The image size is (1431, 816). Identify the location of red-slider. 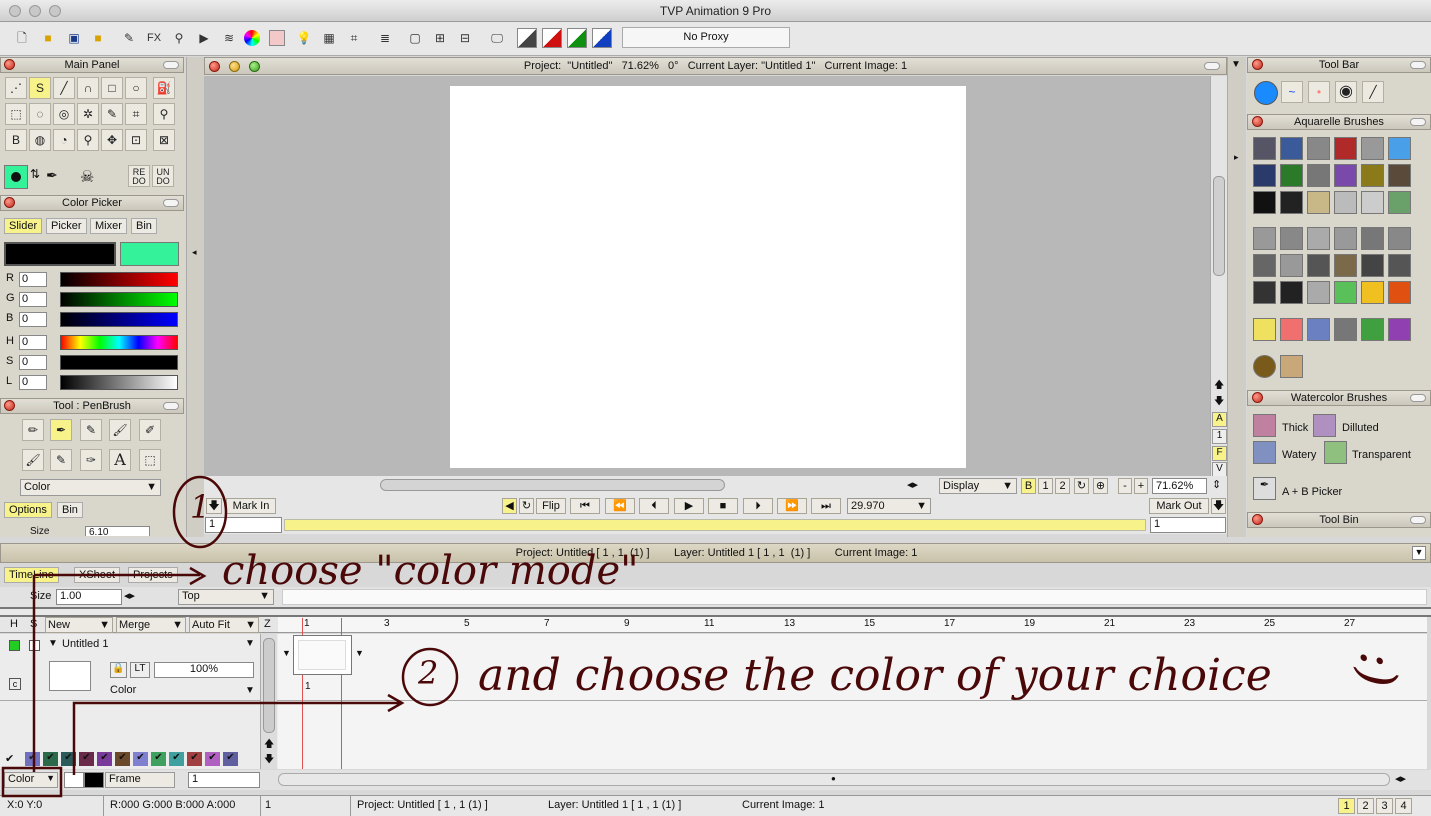
(119, 279).